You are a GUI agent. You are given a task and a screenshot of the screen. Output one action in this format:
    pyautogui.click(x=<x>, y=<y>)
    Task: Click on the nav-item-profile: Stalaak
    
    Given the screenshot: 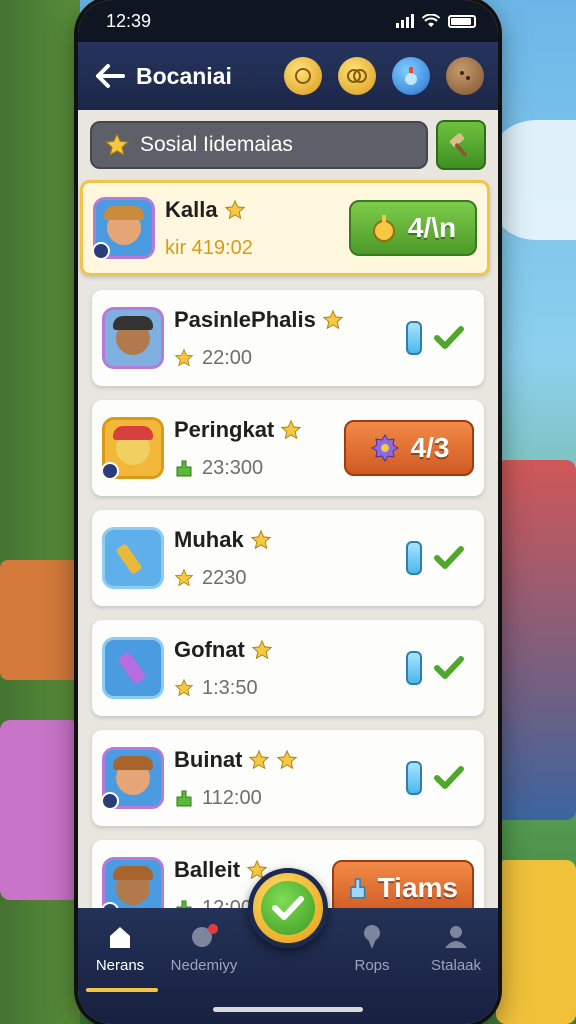 What is the action you would take?
    pyautogui.click(x=456, y=947)
    